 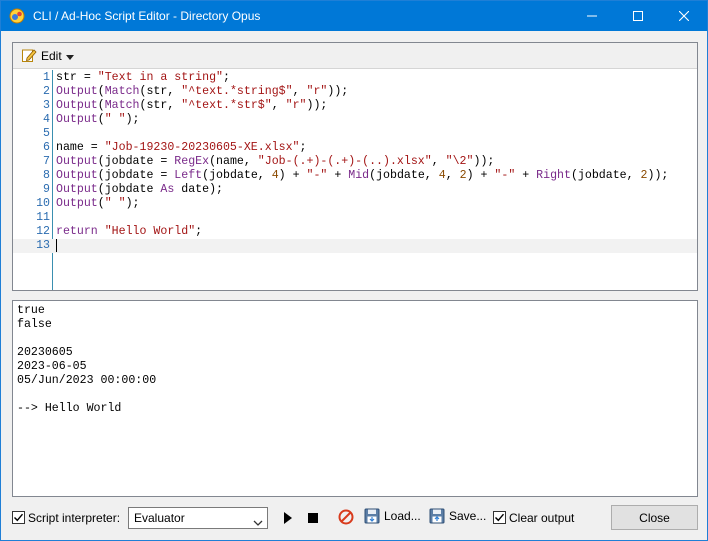 What do you see at coordinates (459, 161) in the screenshot?
I see `code-token: "\2"` at bounding box center [459, 161].